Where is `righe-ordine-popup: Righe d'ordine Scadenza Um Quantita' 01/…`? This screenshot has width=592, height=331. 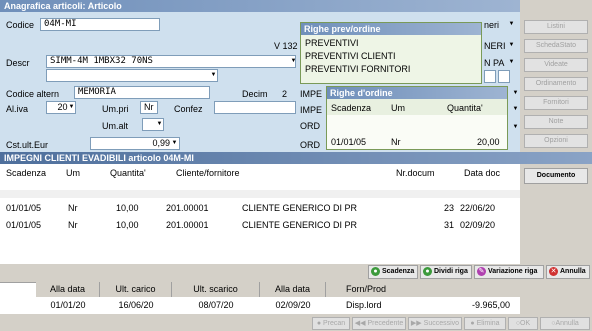
righe-ordine-popup: Righe d'ordine Scadenza Um Quantita' 01/… is located at coordinates (417, 118).